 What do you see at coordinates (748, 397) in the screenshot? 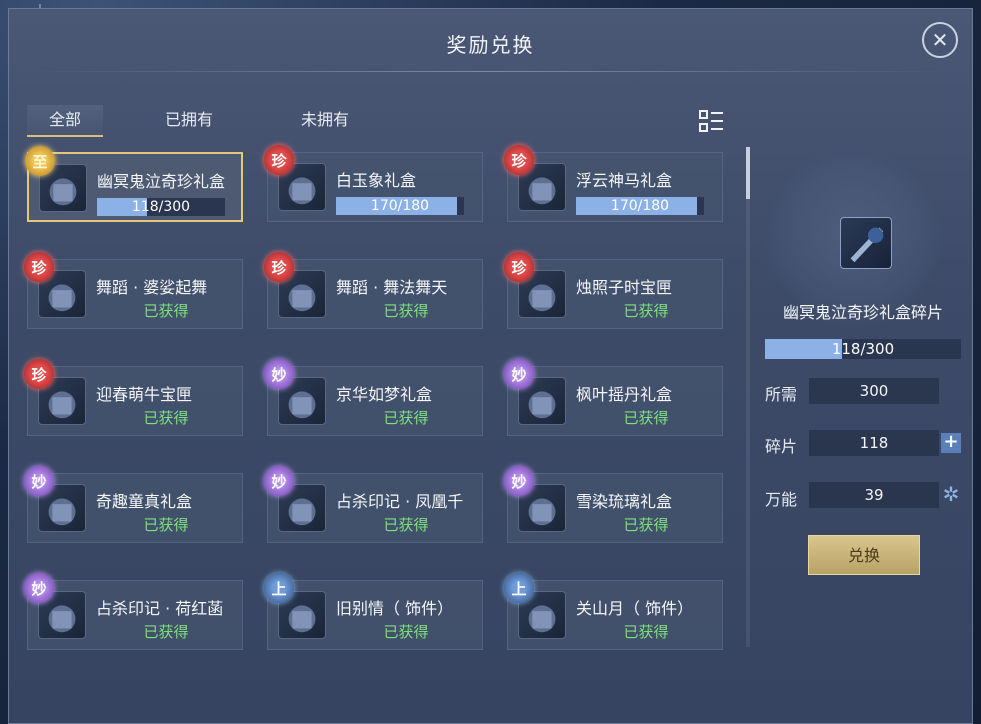
I see `scrollbar` at bounding box center [748, 397].